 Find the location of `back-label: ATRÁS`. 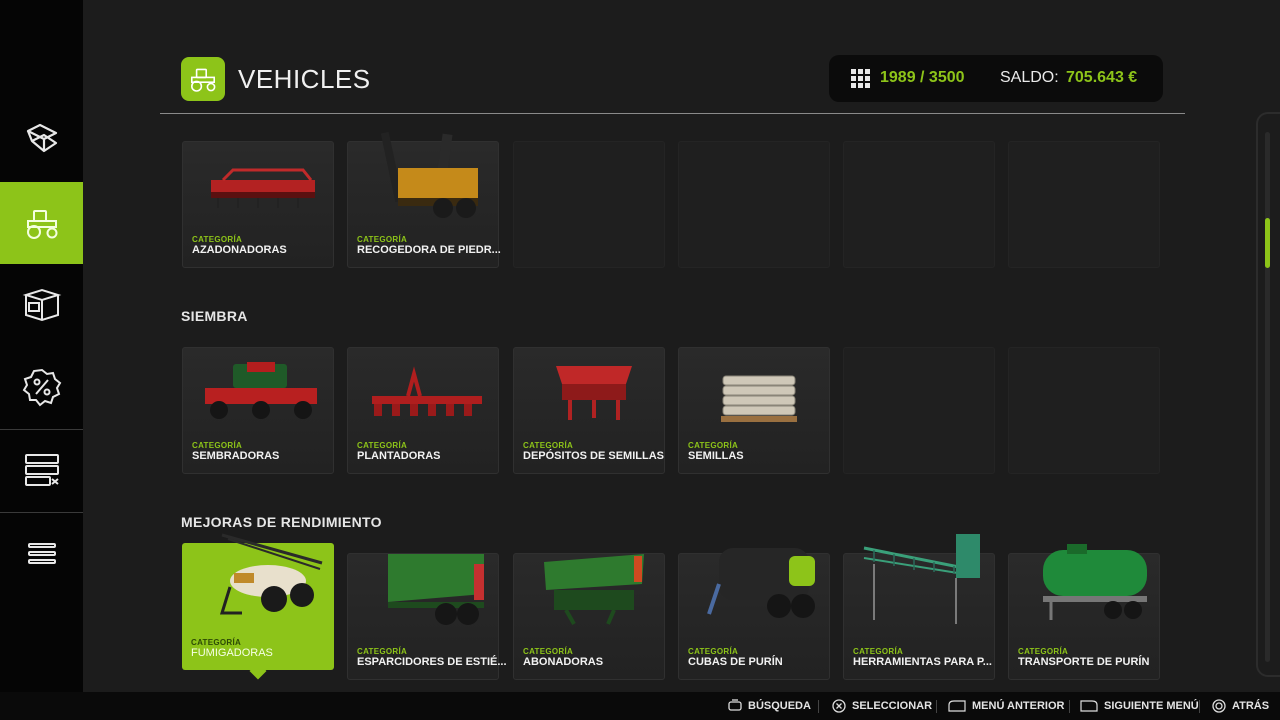

back-label: ATRÁS is located at coordinates (1251, 706).